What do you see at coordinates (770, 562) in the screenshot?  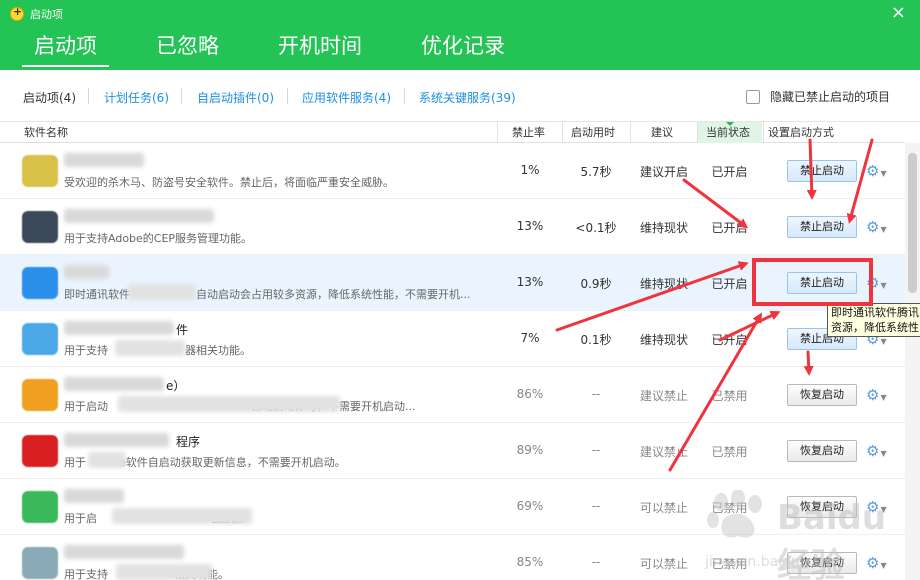 I see `watermark-url: jingyan.baidu.com` at bounding box center [770, 562].